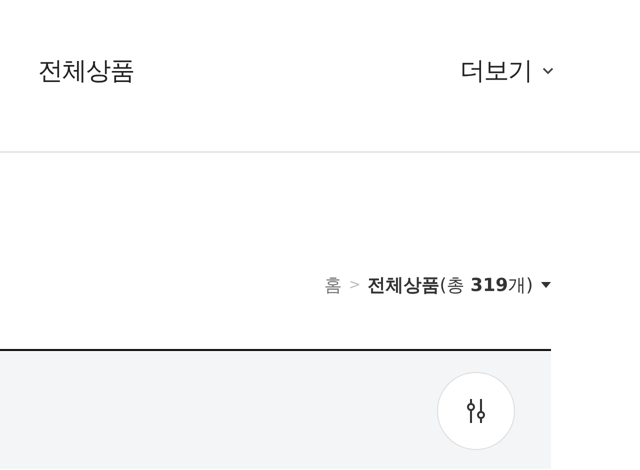 This screenshot has height=470, width=640. What do you see at coordinates (548, 70) in the screenshot?
I see `chevron-down-icon` at bounding box center [548, 70].